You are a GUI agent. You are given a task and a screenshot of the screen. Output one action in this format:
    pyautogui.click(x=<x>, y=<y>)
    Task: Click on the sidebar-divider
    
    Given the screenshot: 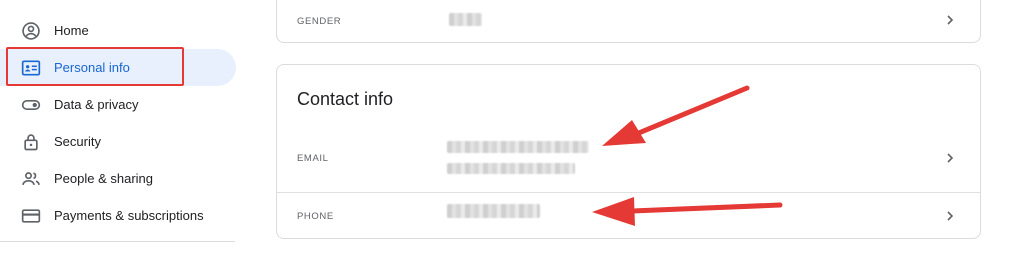 What is the action you would take?
    pyautogui.click(x=117, y=241)
    